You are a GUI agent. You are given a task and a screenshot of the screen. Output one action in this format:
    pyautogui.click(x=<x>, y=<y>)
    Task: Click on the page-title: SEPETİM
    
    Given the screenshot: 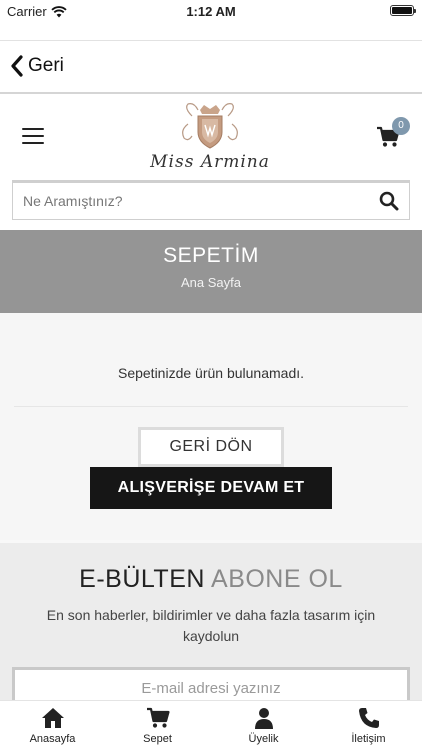 What is the action you would take?
    pyautogui.click(x=211, y=255)
    